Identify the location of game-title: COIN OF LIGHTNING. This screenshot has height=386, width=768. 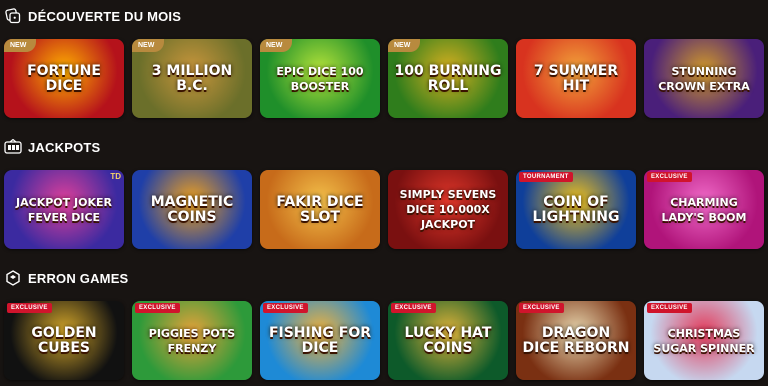
(576, 209).